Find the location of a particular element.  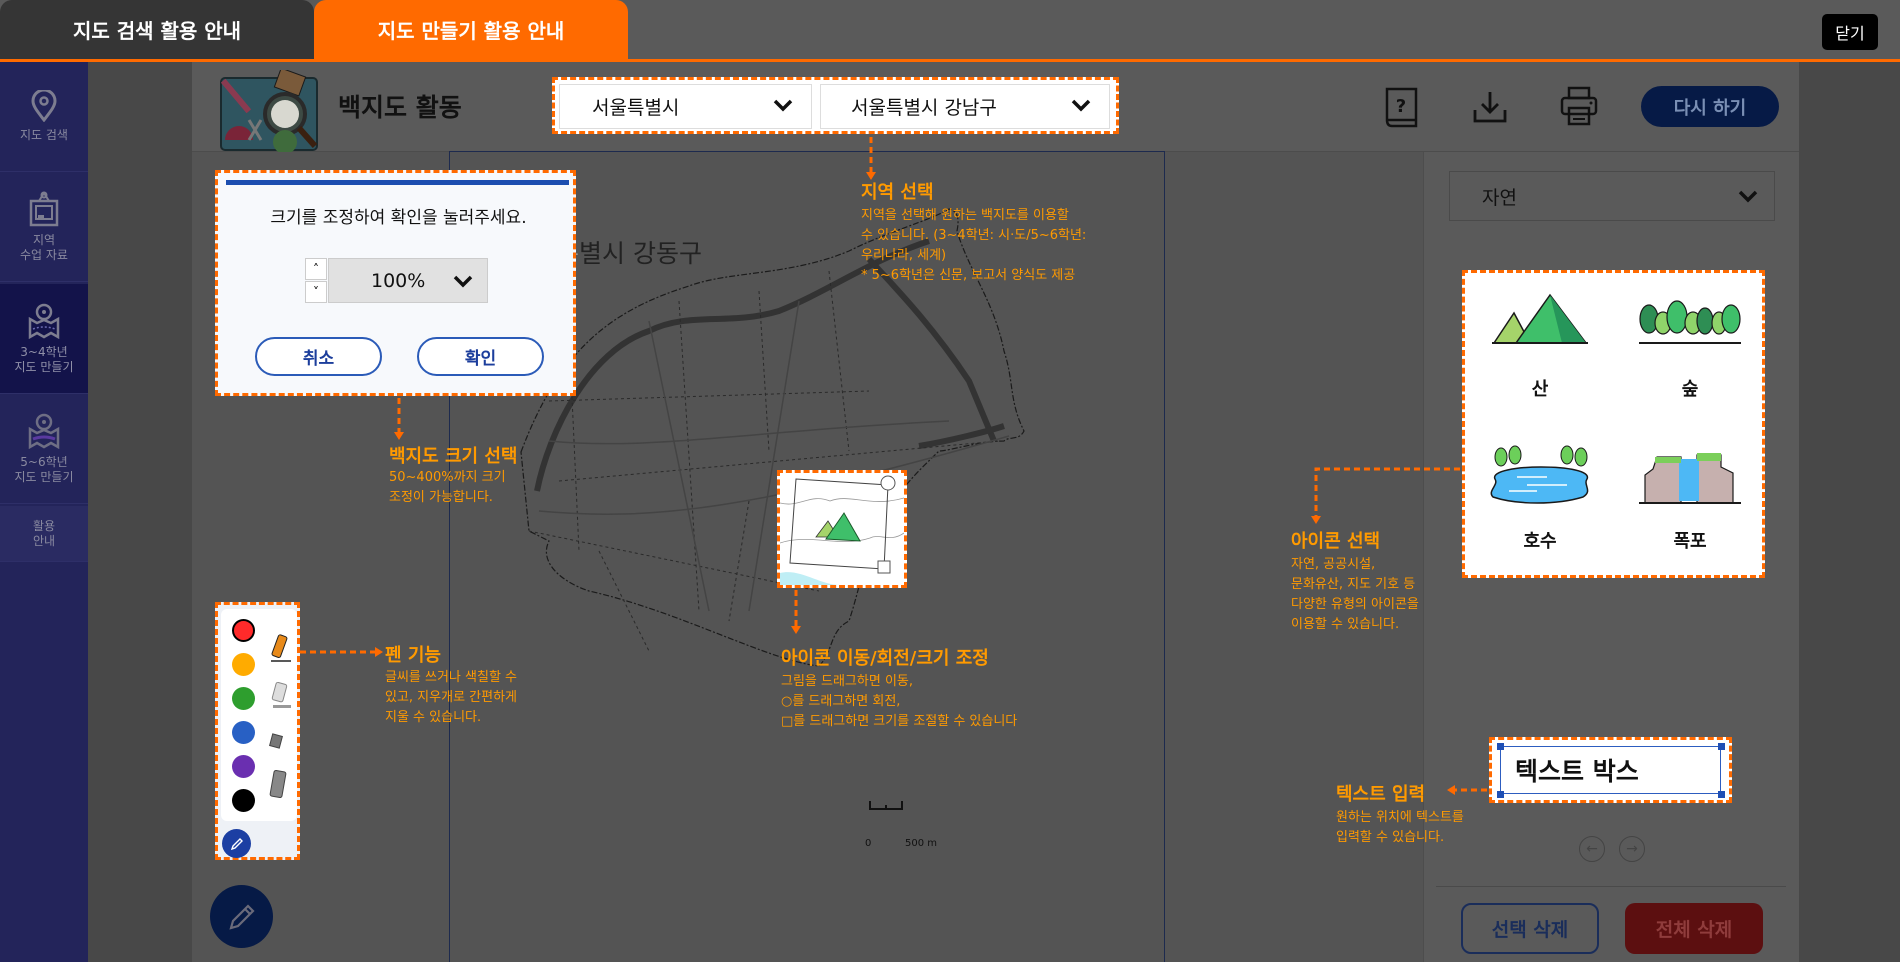

scale-label-end: 500 m is located at coordinates (921, 843).